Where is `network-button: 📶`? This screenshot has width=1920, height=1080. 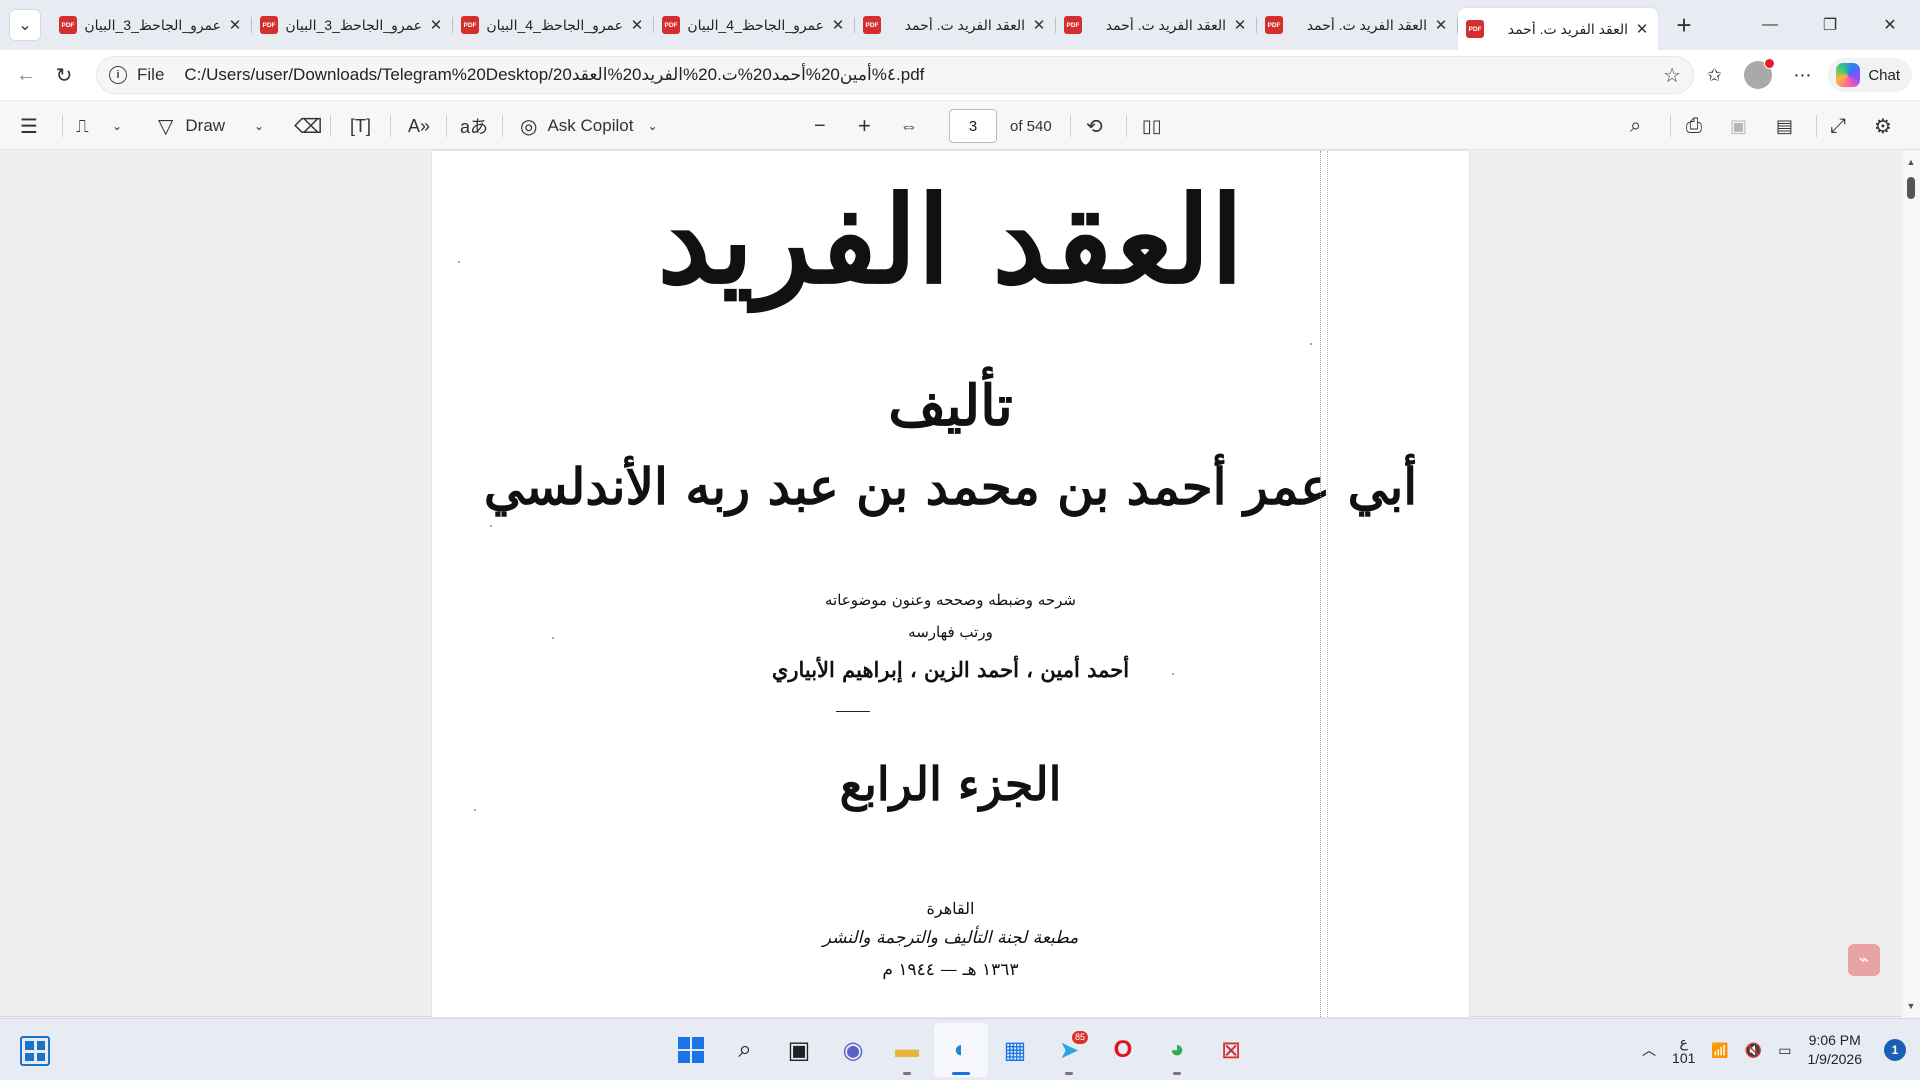 network-button: 📶 is located at coordinates (1719, 1050).